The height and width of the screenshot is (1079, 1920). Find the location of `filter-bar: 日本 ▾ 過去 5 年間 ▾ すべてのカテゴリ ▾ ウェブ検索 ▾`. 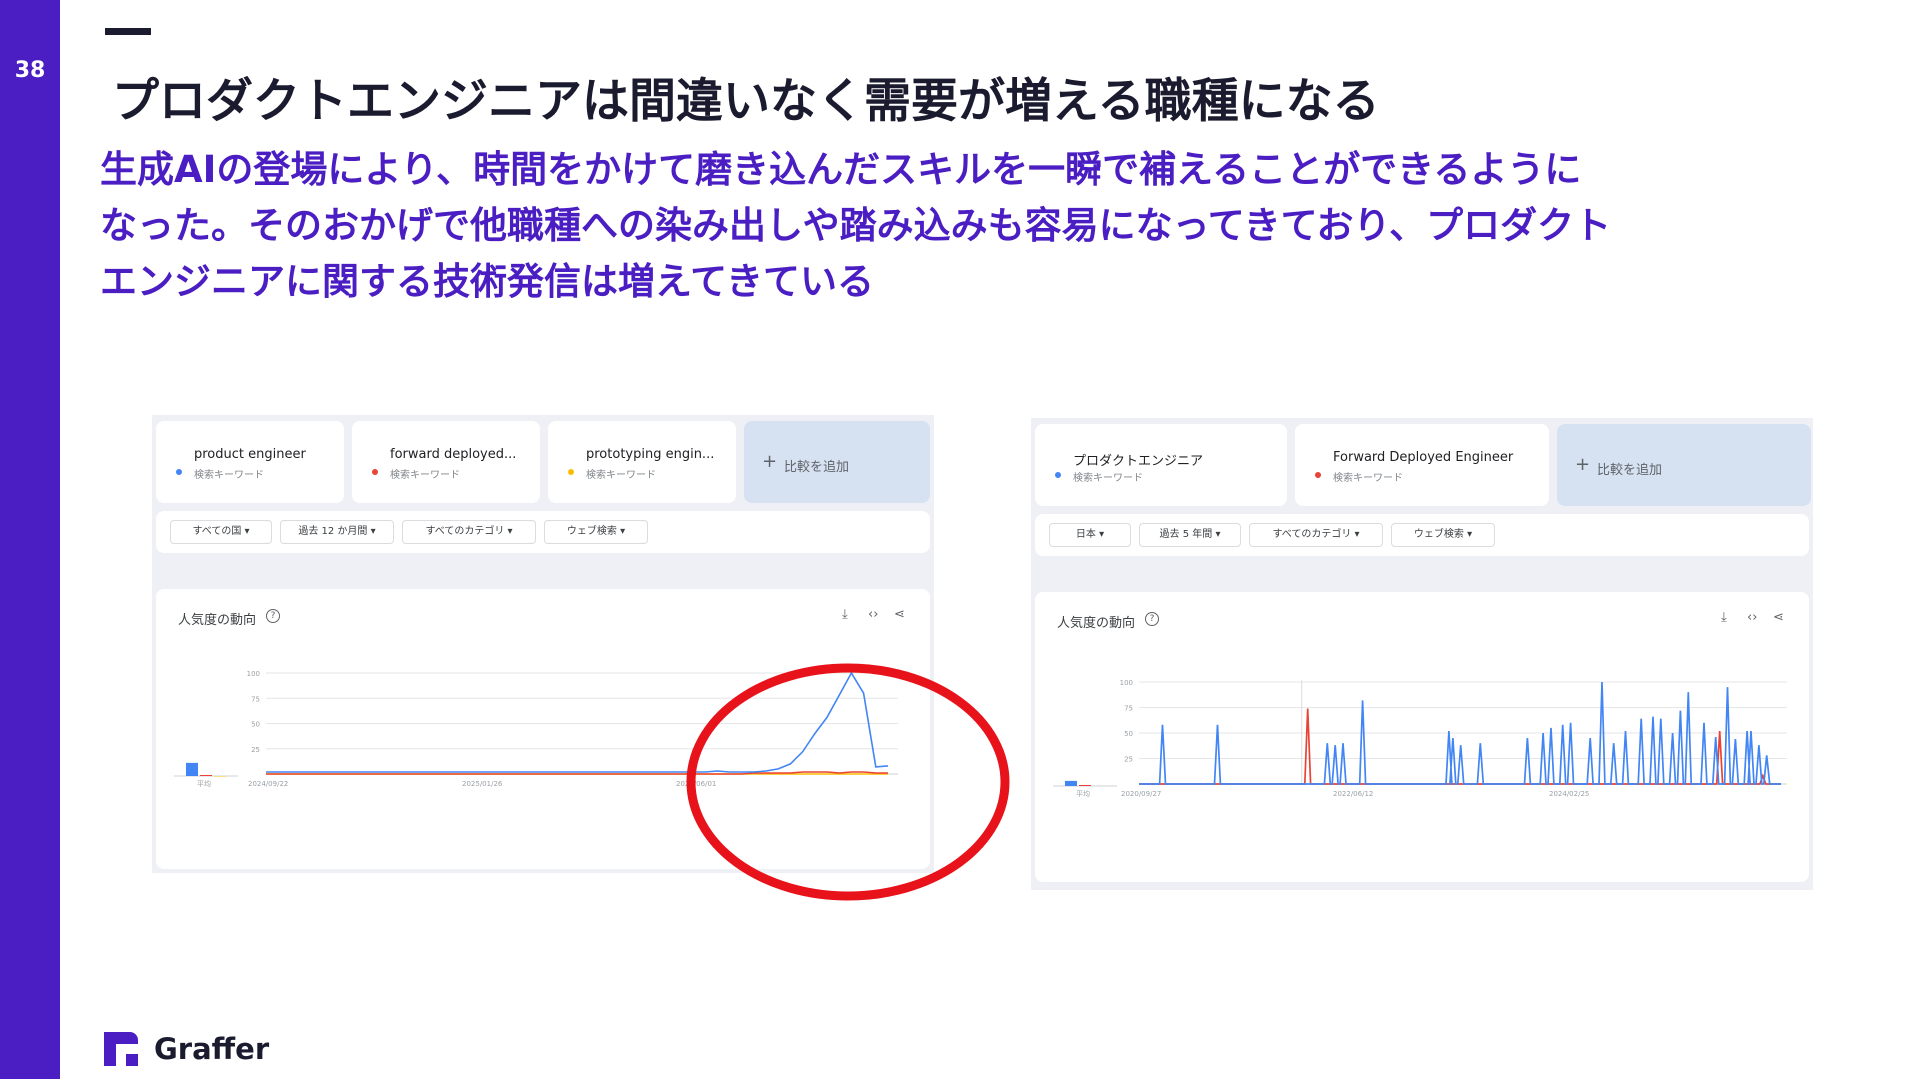

filter-bar: 日本 ▾ 過去 5 年間 ▾ すべてのカテゴリ ▾ ウェブ検索 ▾ is located at coordinates (1422, 535).